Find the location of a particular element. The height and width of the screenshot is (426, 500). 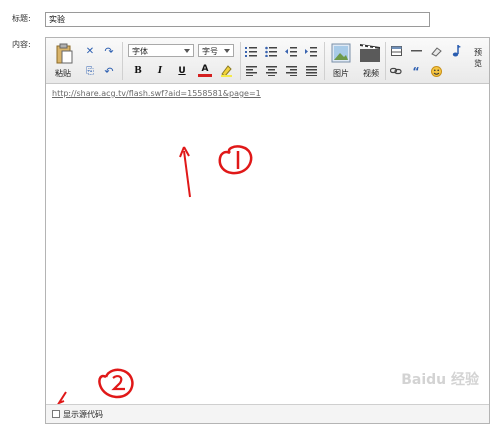

ordered-list-icon is located at coordinates (251, 51).